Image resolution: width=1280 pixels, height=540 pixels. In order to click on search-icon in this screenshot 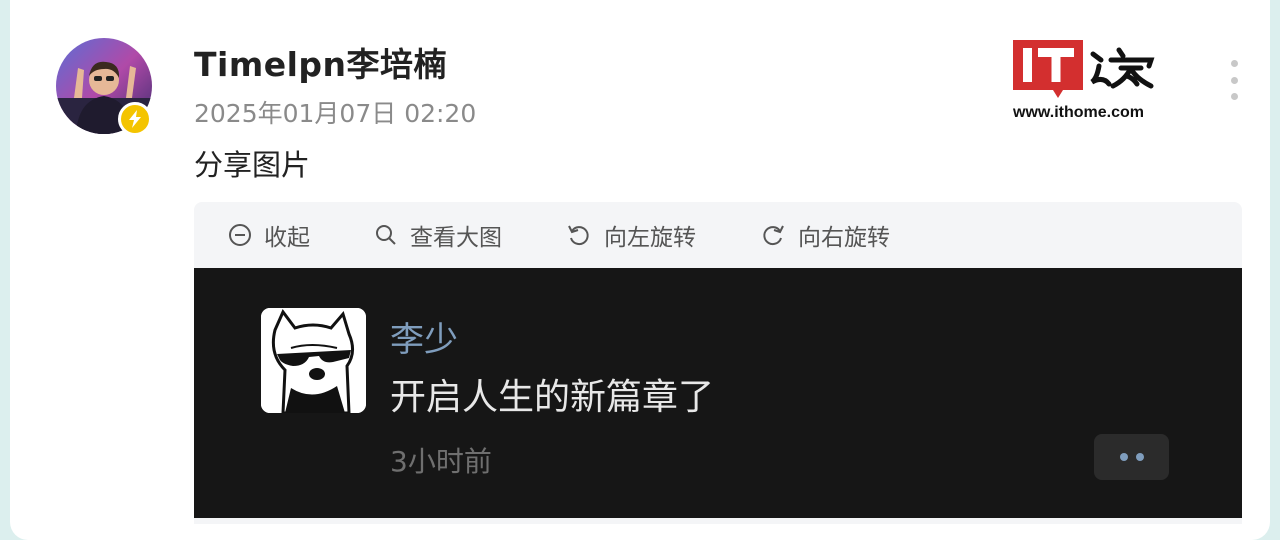, I will do `click(386, 235)`.